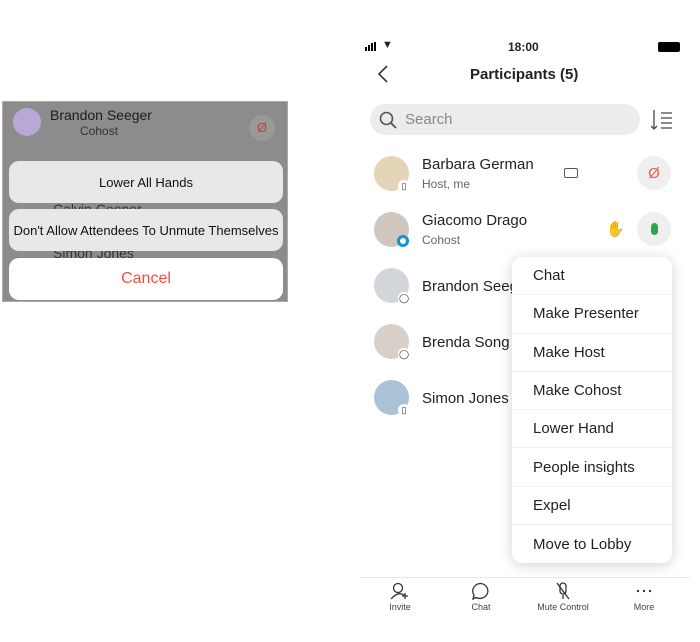 Image resolution: width=700 pixels, height=642 pixels. I want to click on lower-all-hands-button: Lower All Hands, so click(146, 182).